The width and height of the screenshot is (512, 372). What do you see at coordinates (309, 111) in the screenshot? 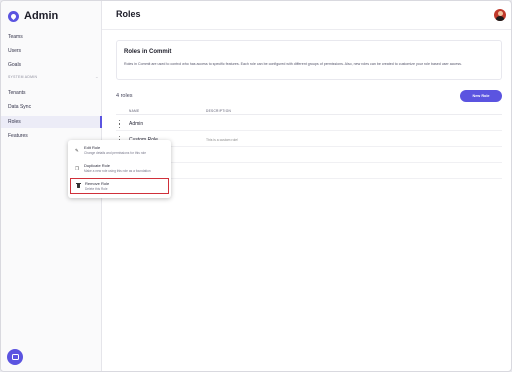
I see `table-header: NAME DESCRIPTION` at bounding box center [309, 111].